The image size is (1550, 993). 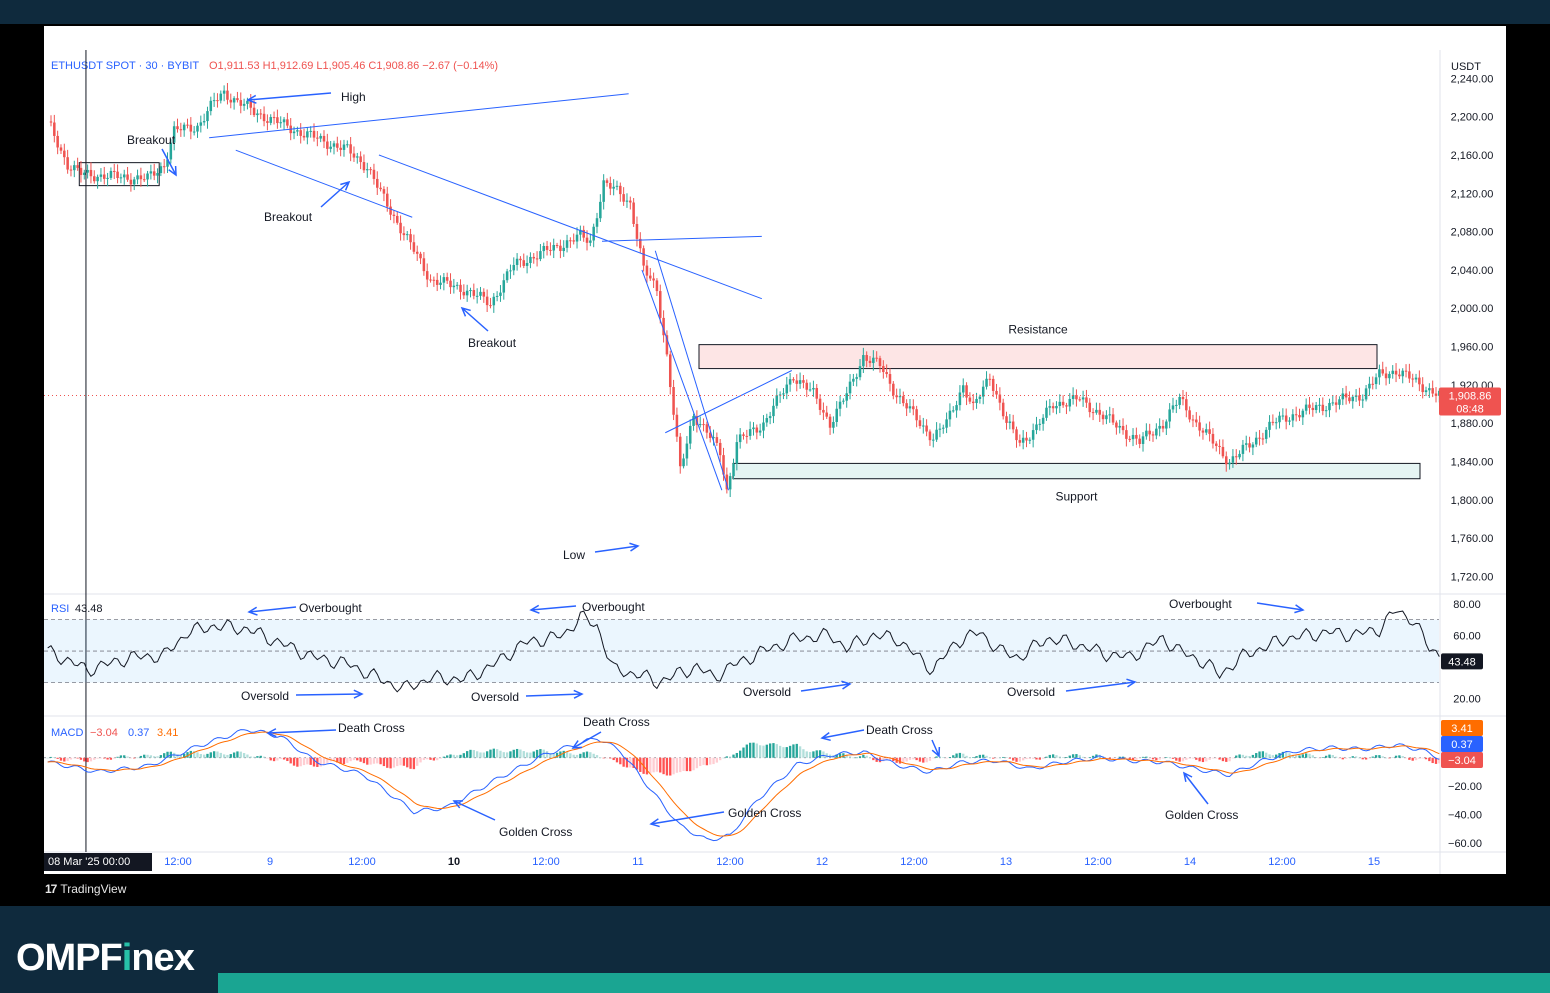 What do you see at coordinates (288, 217) in the screenshot?
I see `breakout-annotation-2: Breakout` at bounding box center [288, 217].